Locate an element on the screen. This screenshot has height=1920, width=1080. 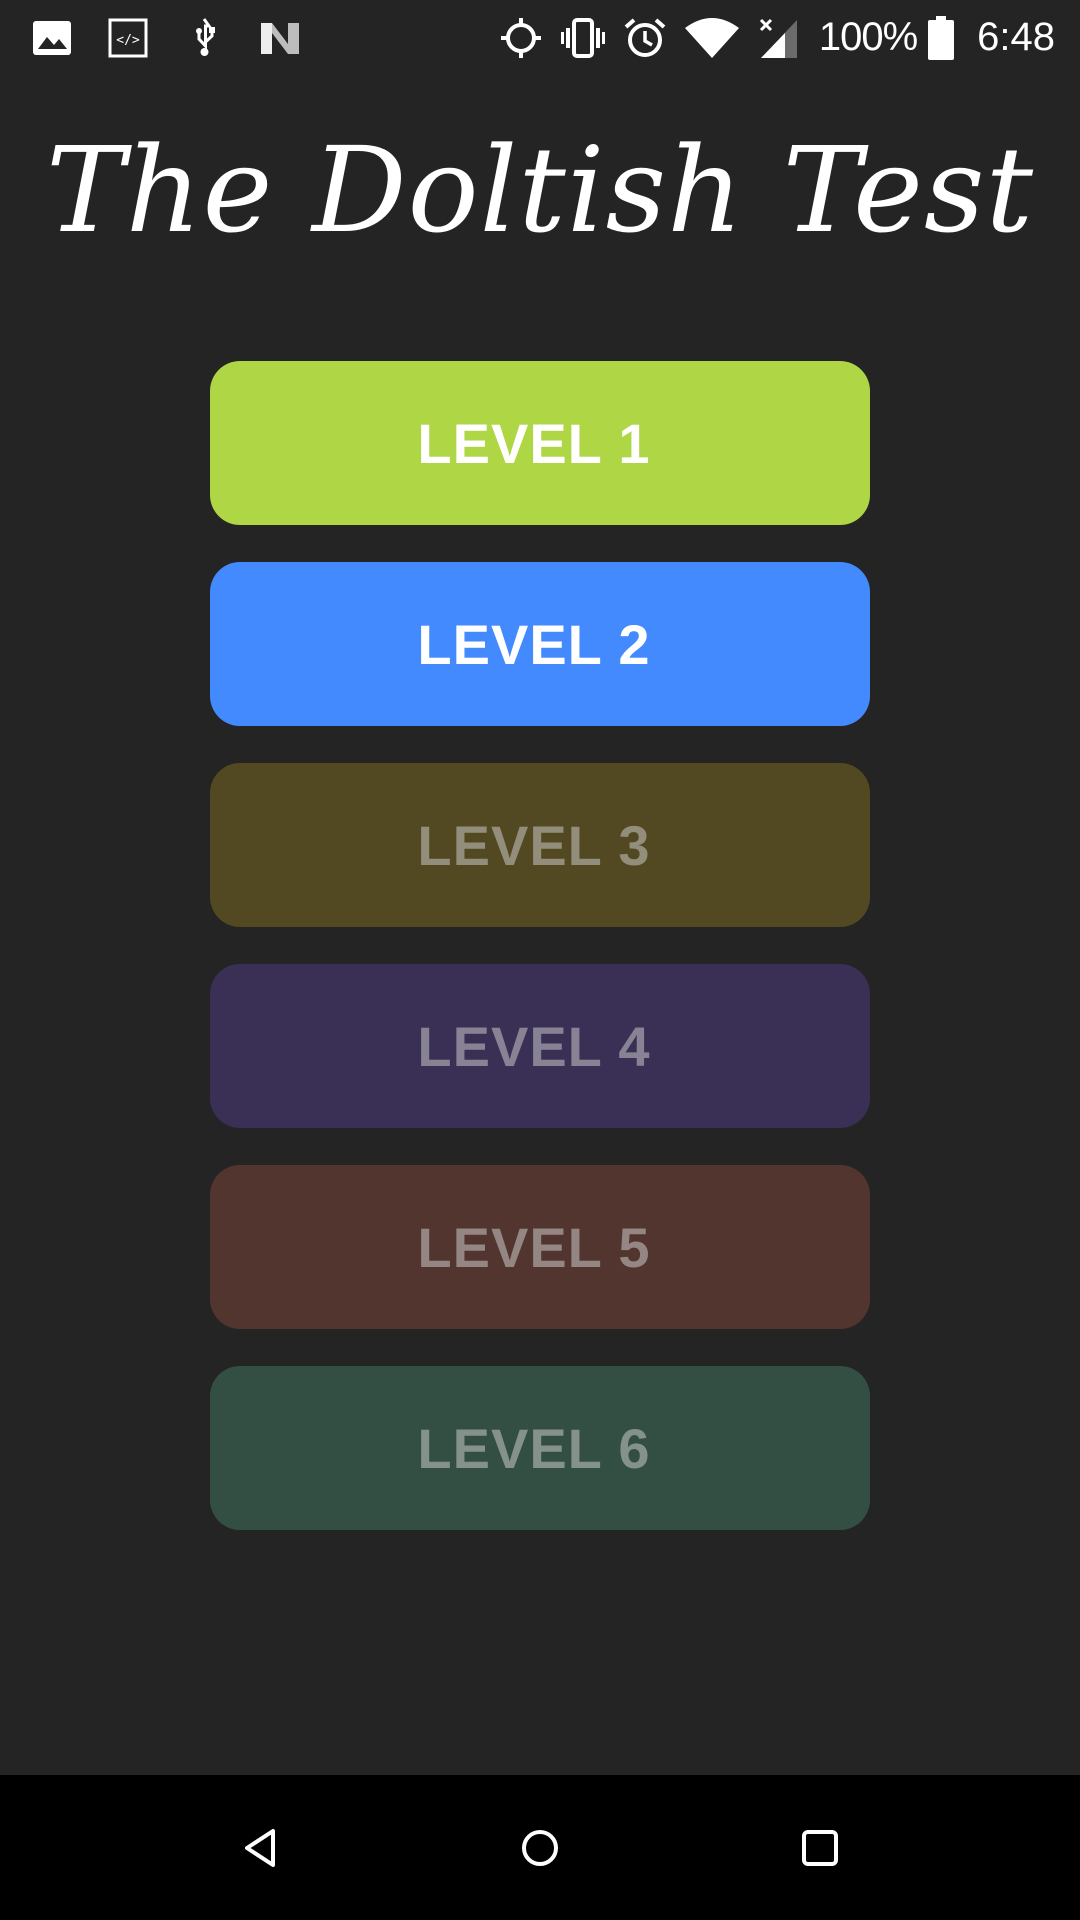
level-6-button: LEVEL 6 is located at coordinates (540, 1448).